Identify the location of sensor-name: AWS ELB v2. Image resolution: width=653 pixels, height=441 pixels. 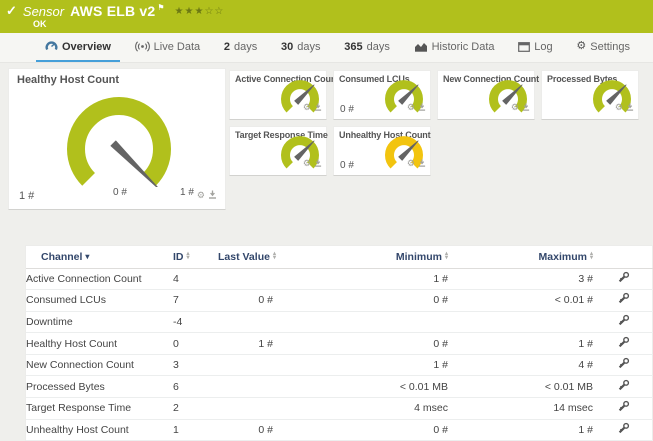
(113, 11).